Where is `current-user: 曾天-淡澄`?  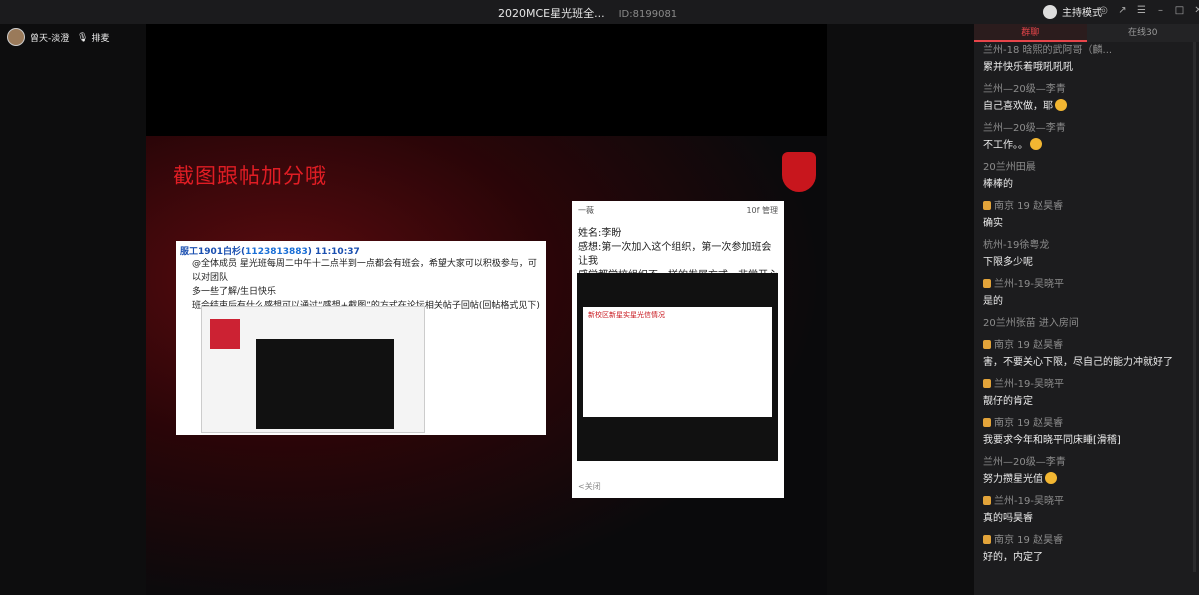 current-user: 曾天-淡澄 is located at coordinates (38, 37).